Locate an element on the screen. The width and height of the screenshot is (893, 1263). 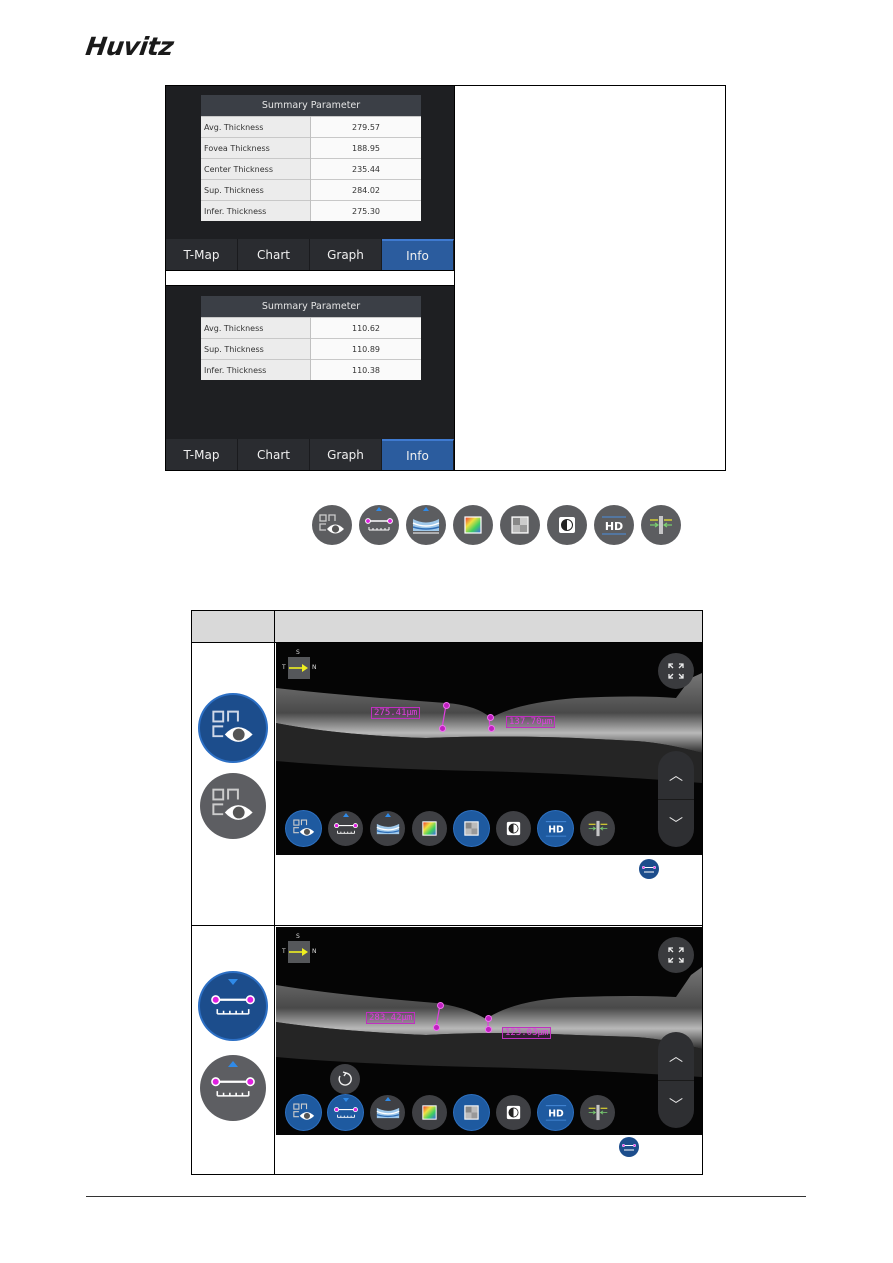
table-row: Center Thickness 235.44 is located at coordinates (311, 169).